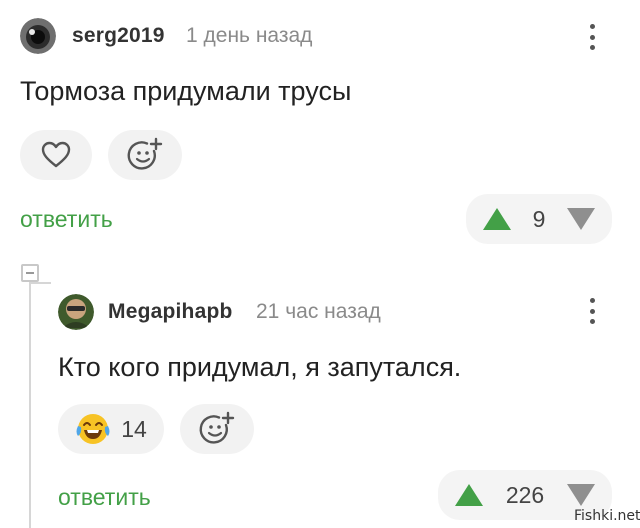 This screenshot has height=528, width=640. Describe the element at coordinates (170, 312) in the screenshot. I see `username: Megapihapb` at that location.